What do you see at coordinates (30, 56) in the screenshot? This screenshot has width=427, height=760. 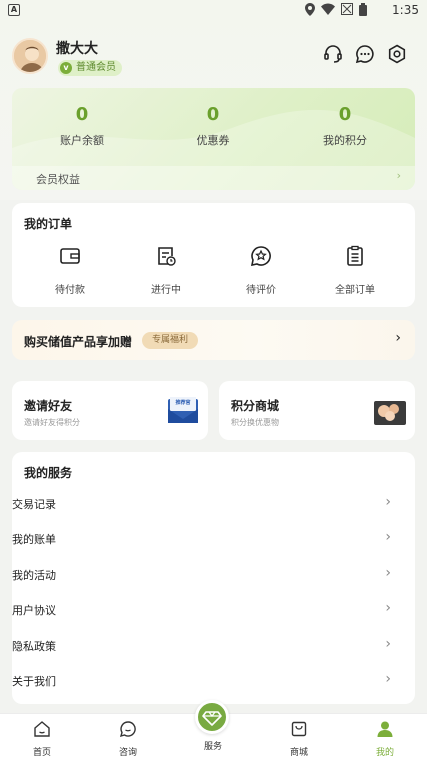 I see `avatar` at bounding box center [30, 56].